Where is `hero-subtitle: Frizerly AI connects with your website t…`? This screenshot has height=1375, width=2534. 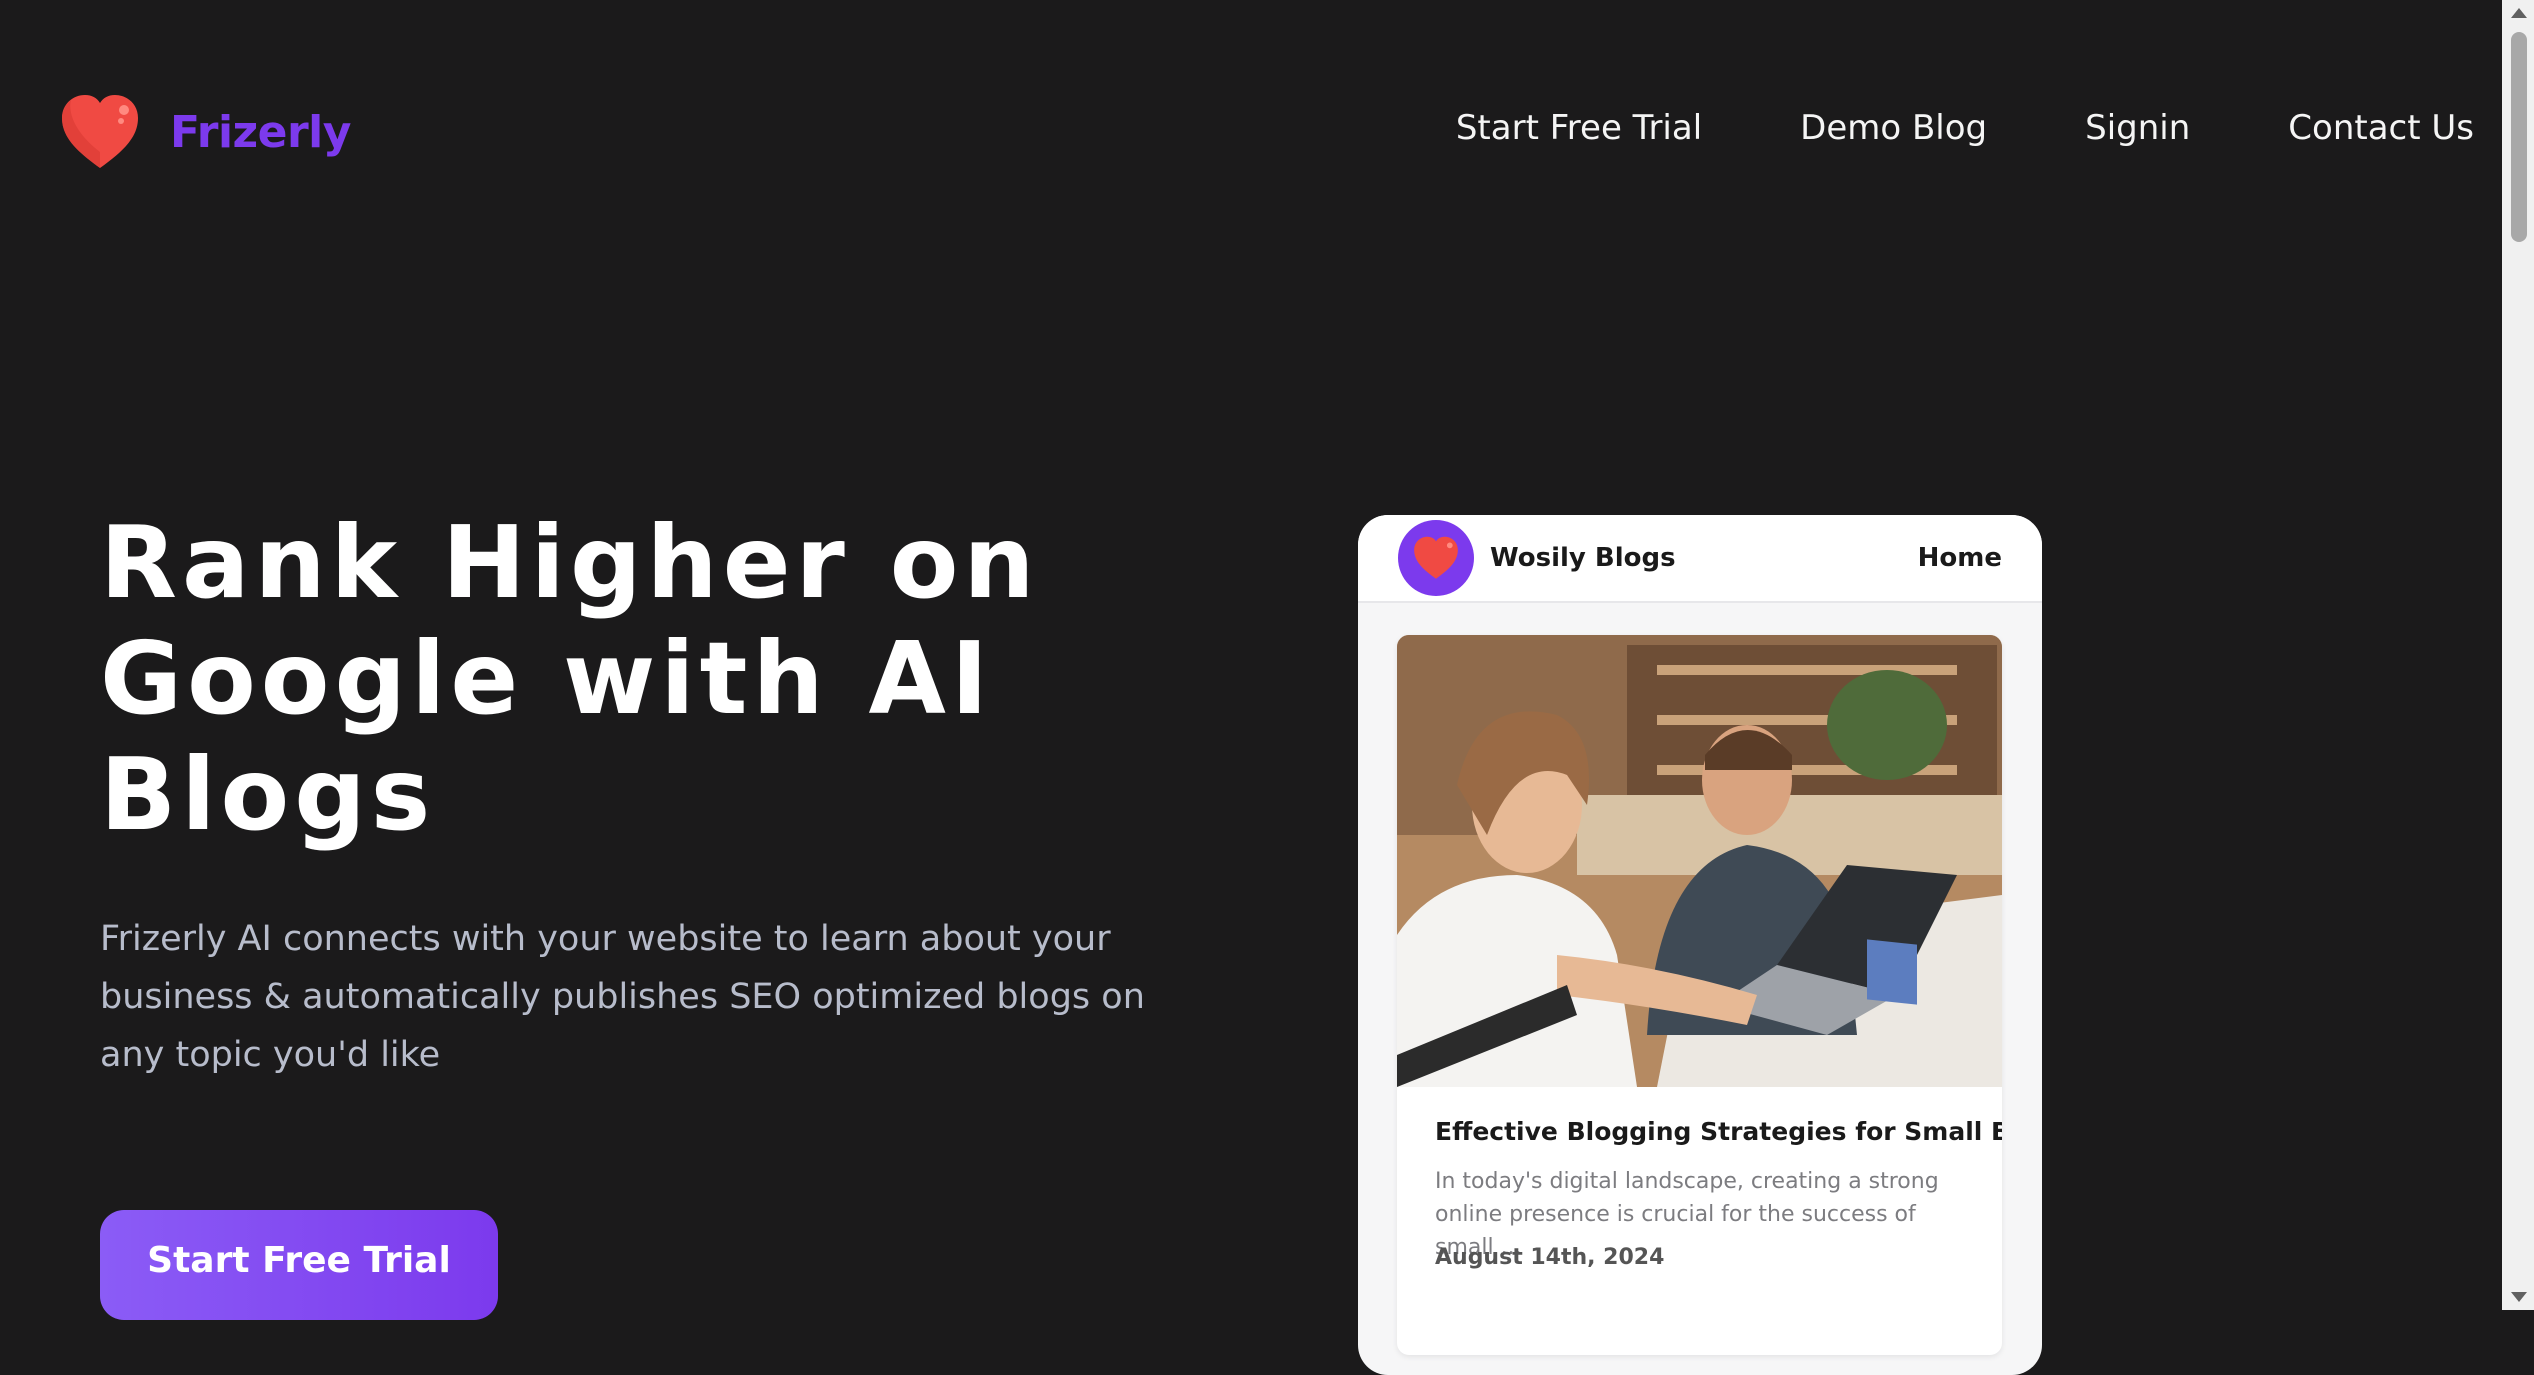 hero-subtitle: Frizerly AI connects with your website t… is located at coordinates (622, 997).